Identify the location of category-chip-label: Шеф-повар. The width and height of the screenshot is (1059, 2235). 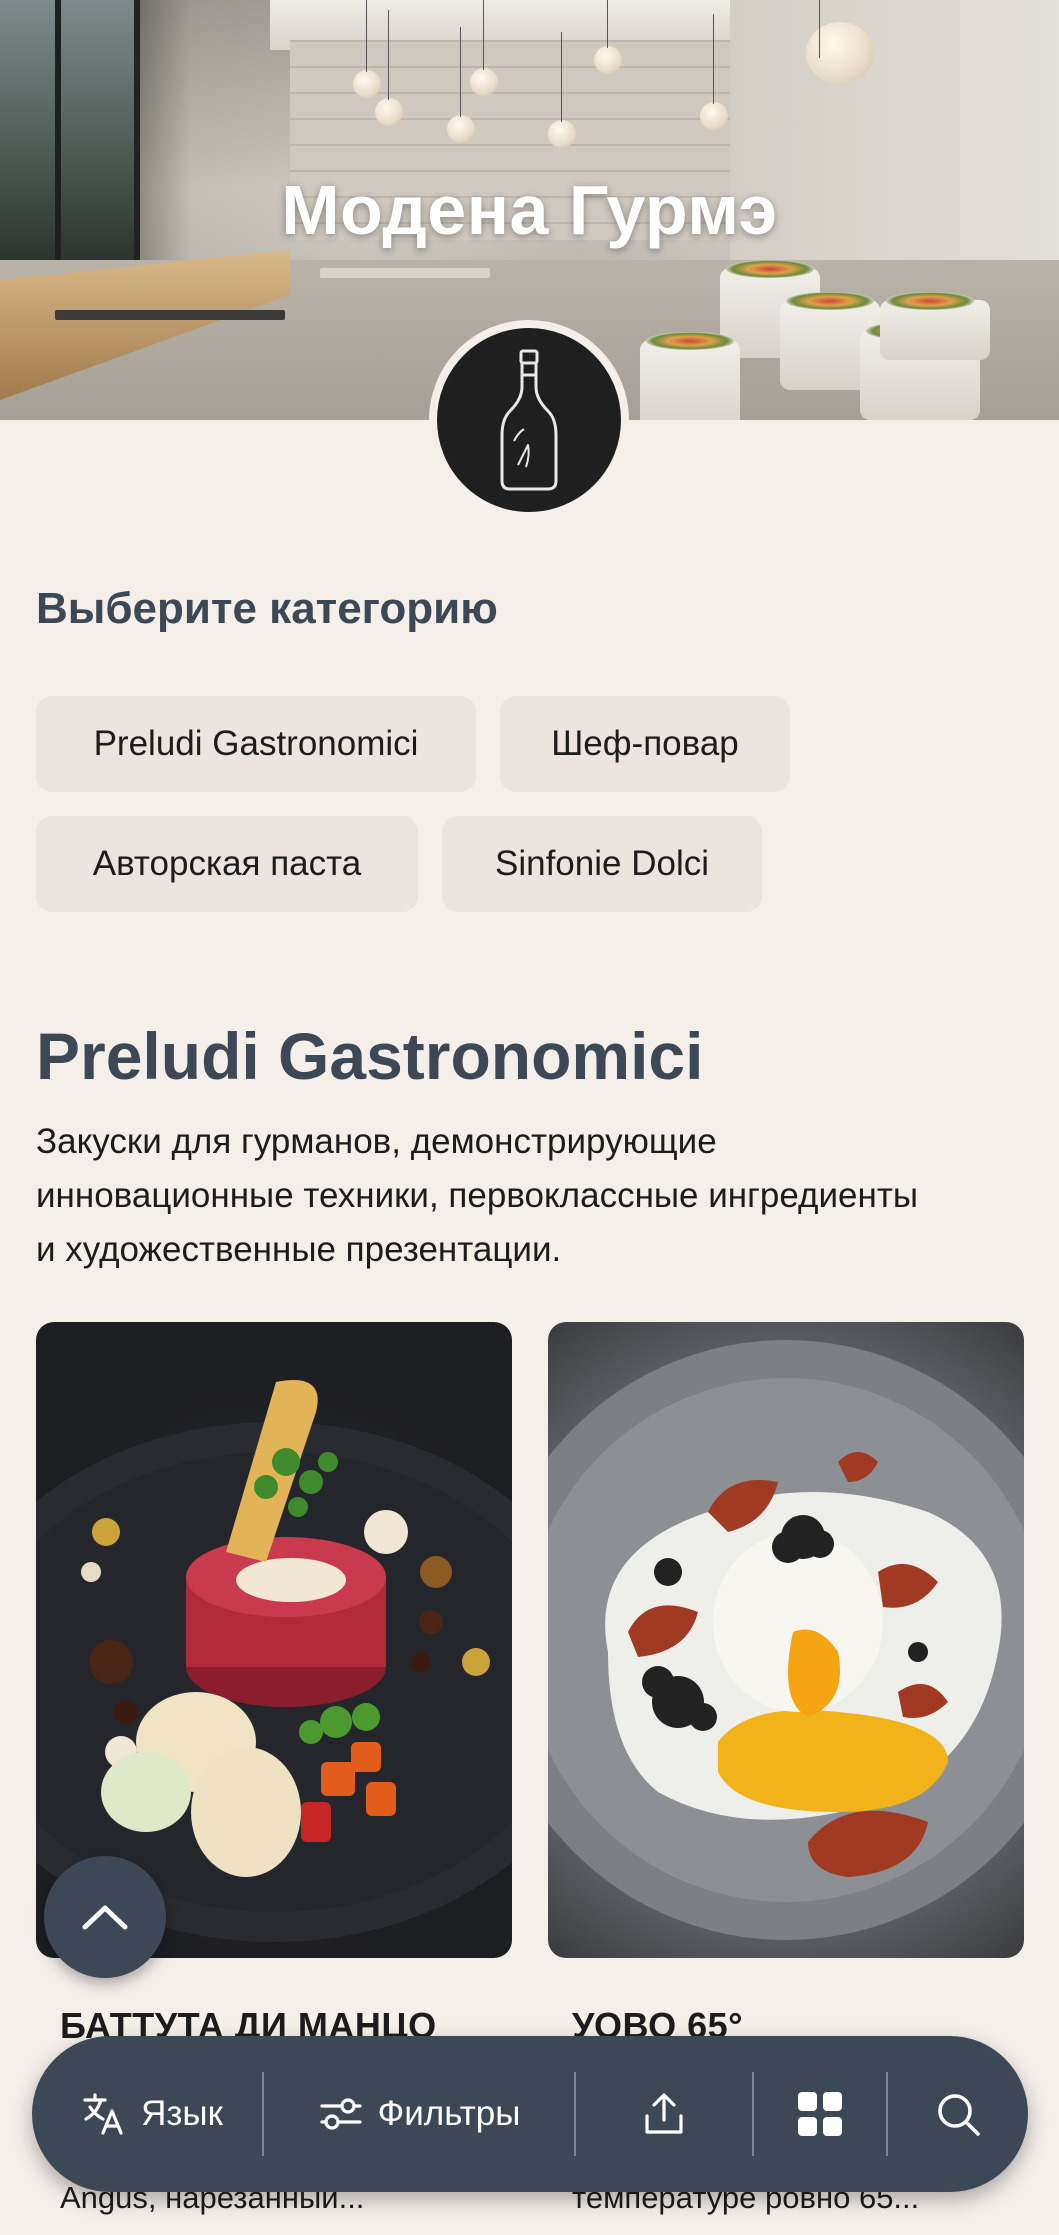
(645, 743).